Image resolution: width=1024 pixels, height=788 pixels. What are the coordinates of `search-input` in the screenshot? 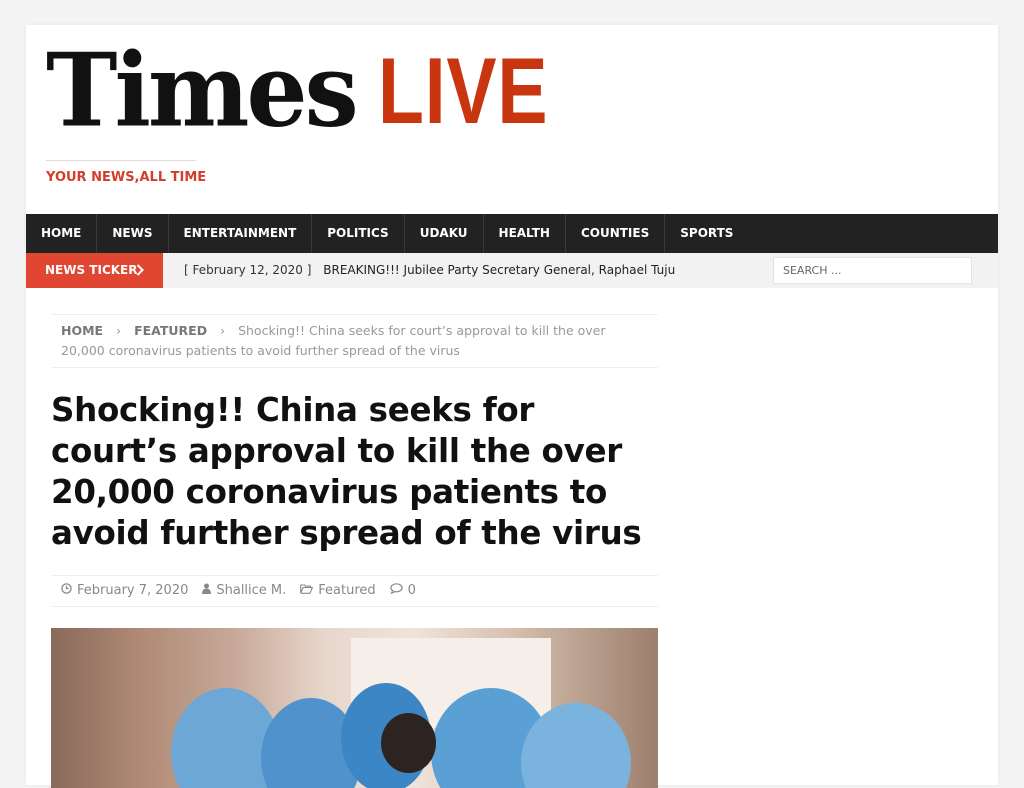 It's located at (872, 270).